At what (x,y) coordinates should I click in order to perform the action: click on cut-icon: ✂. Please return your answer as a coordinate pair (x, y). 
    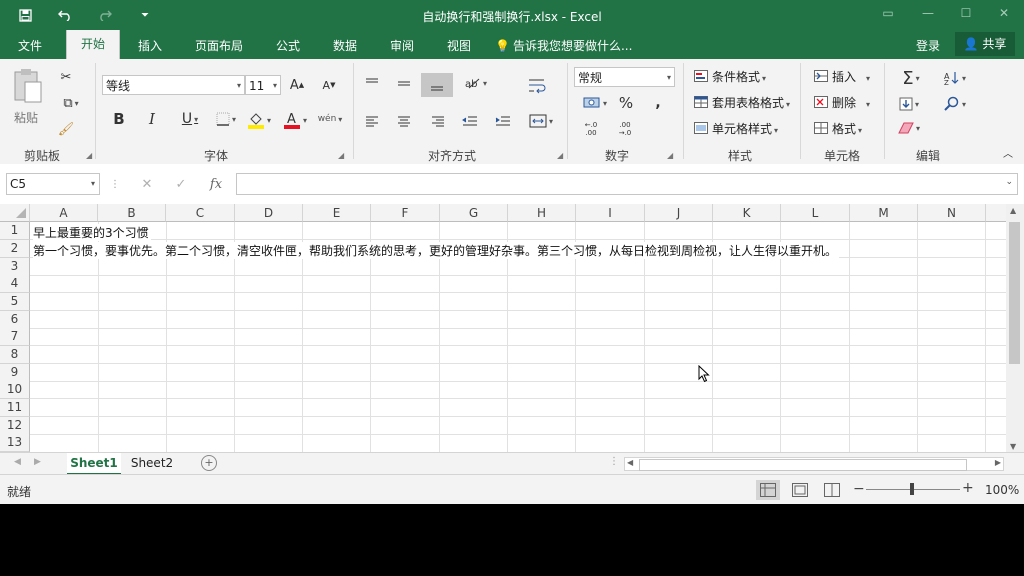
    Looking at the image, I should click on (66, 77).